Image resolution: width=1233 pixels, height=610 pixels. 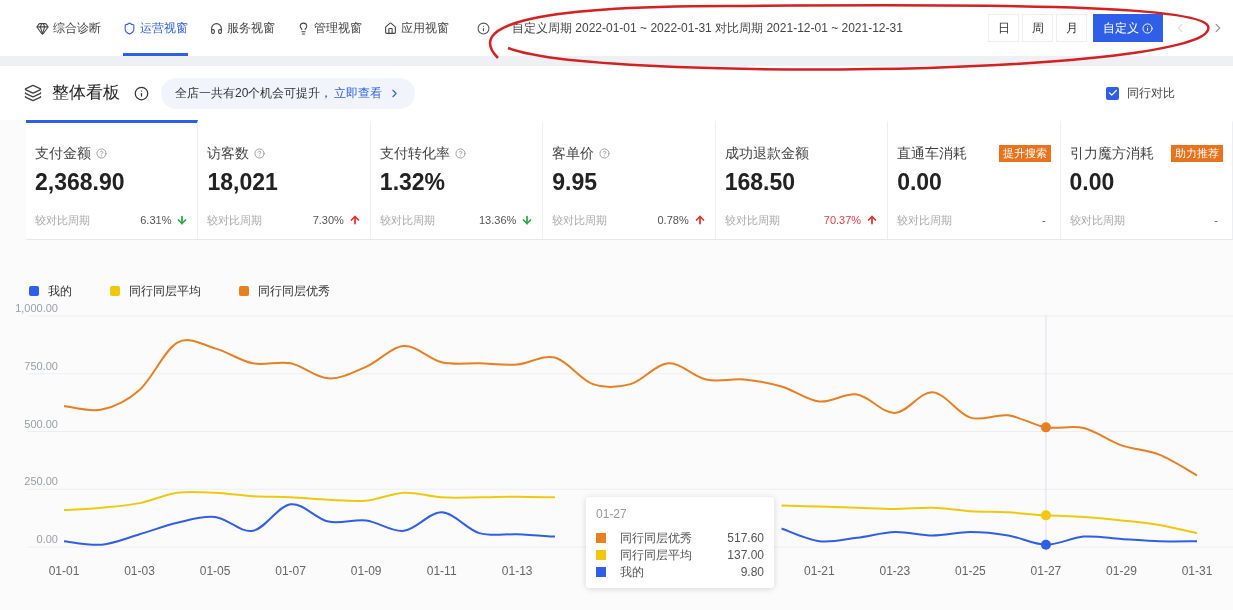 I want to click on metric-value: 168.50, so click(x=760, y=182).